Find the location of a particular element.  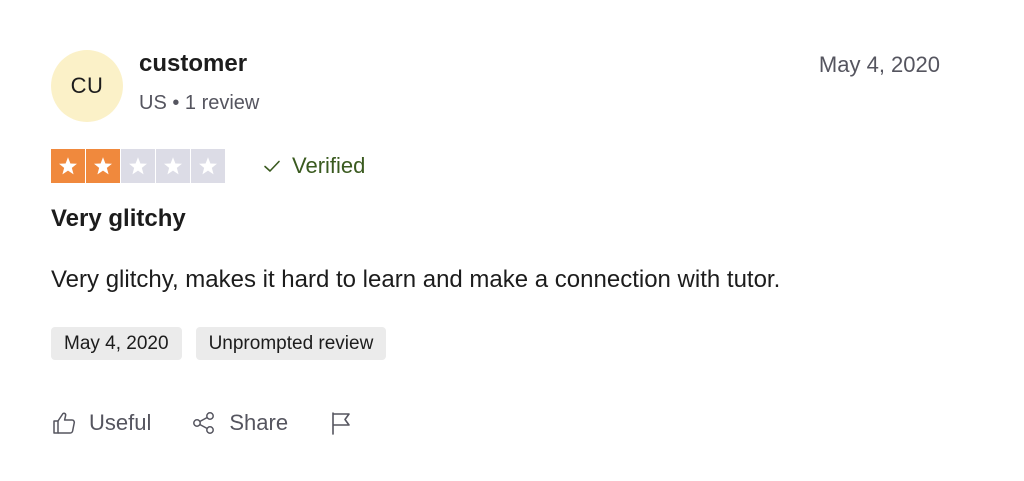

review-title: Very glitchy is located at coordinates (118, 218).